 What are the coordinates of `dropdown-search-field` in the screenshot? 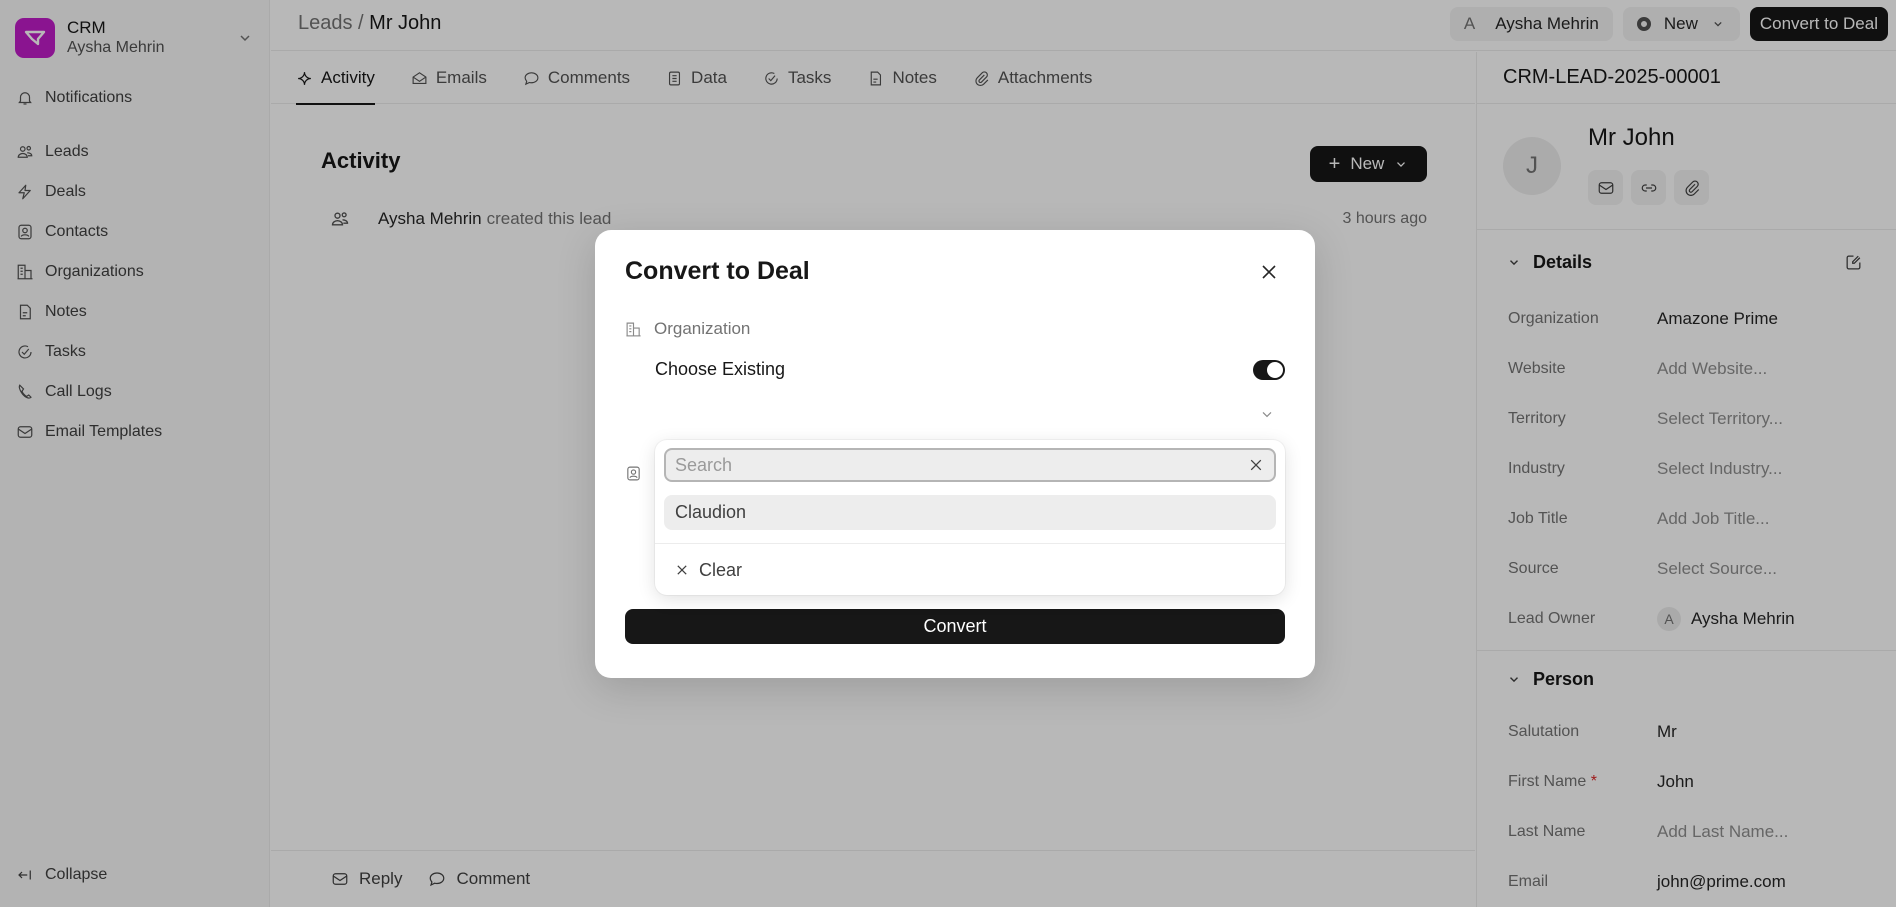 It's located at (970, 465).